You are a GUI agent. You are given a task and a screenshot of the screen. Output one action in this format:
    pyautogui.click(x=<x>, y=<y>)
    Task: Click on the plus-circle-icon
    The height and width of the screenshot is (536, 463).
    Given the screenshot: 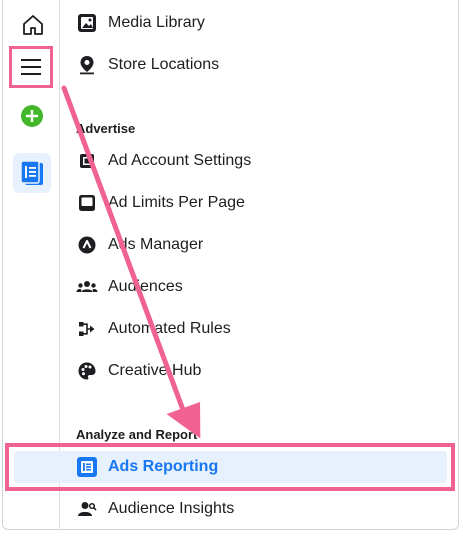 What is the action you would take?
    pyautogui.click(x=32, y=116)
    